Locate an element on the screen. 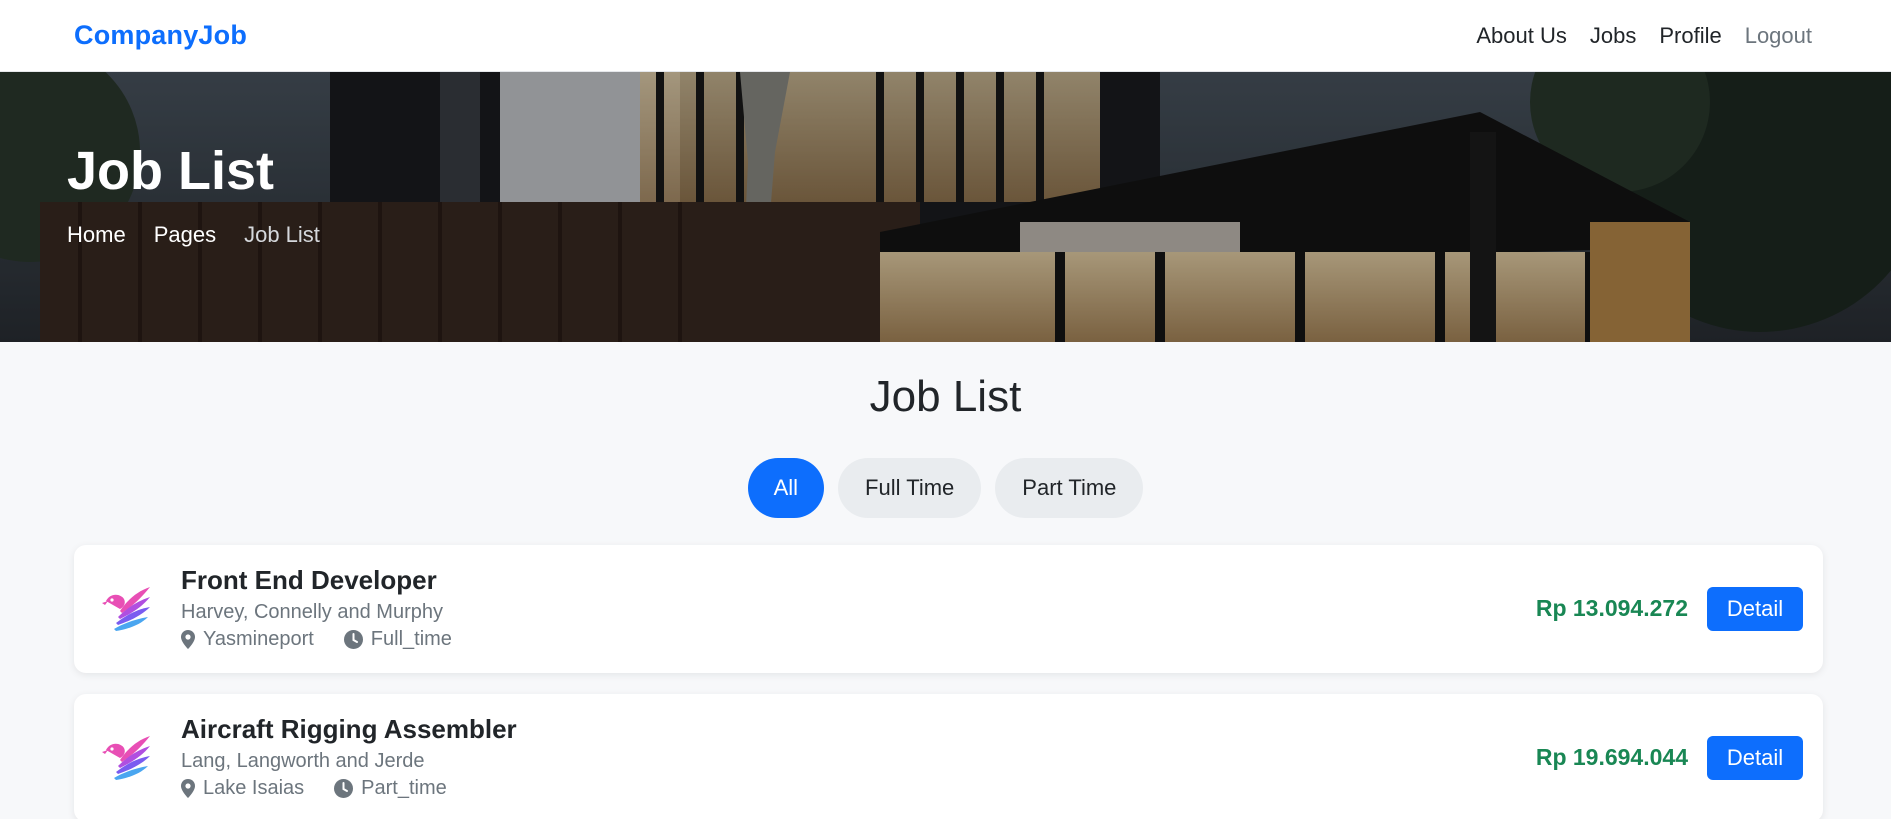  job-type-filter-tabs: All Full Time Part Time is located at coordinates (945, 488).